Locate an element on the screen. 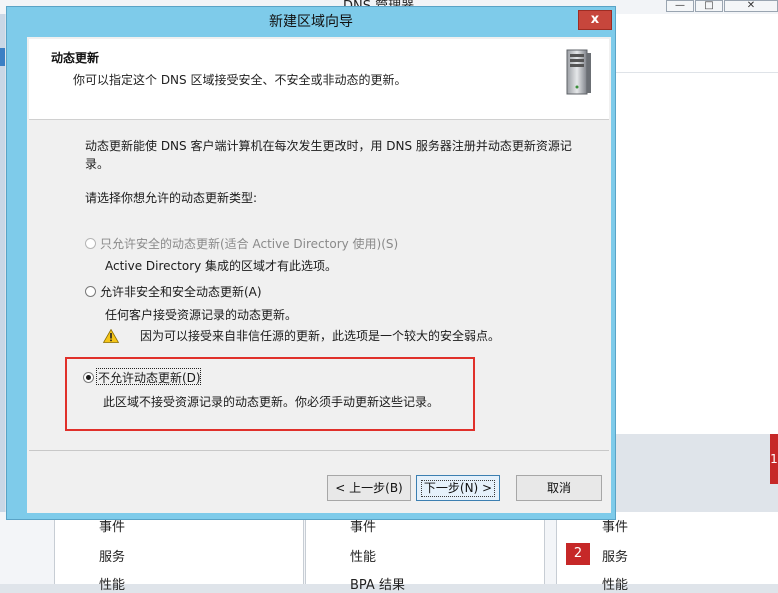 This screenshot has height=593, width=778. wizard-step-subtitle: 你可以指定这个 DNS 区域接受安全、不安全或非动态的更新。 is located at coordinates (240, 80).